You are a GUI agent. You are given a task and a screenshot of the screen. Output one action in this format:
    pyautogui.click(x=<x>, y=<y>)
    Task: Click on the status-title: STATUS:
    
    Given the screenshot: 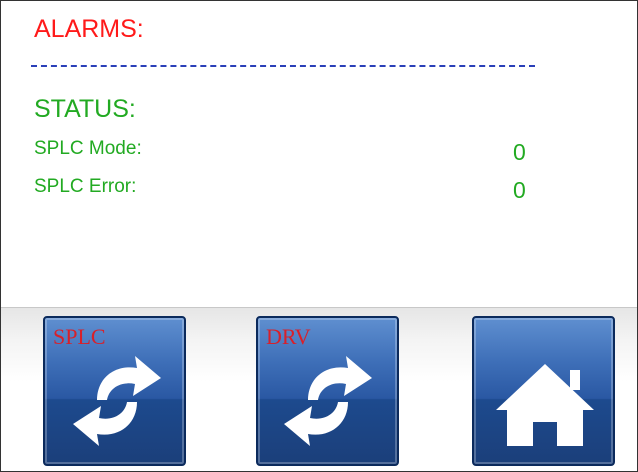 What is the action you would take?
    pyautogui.click(x=85, y=109)
    